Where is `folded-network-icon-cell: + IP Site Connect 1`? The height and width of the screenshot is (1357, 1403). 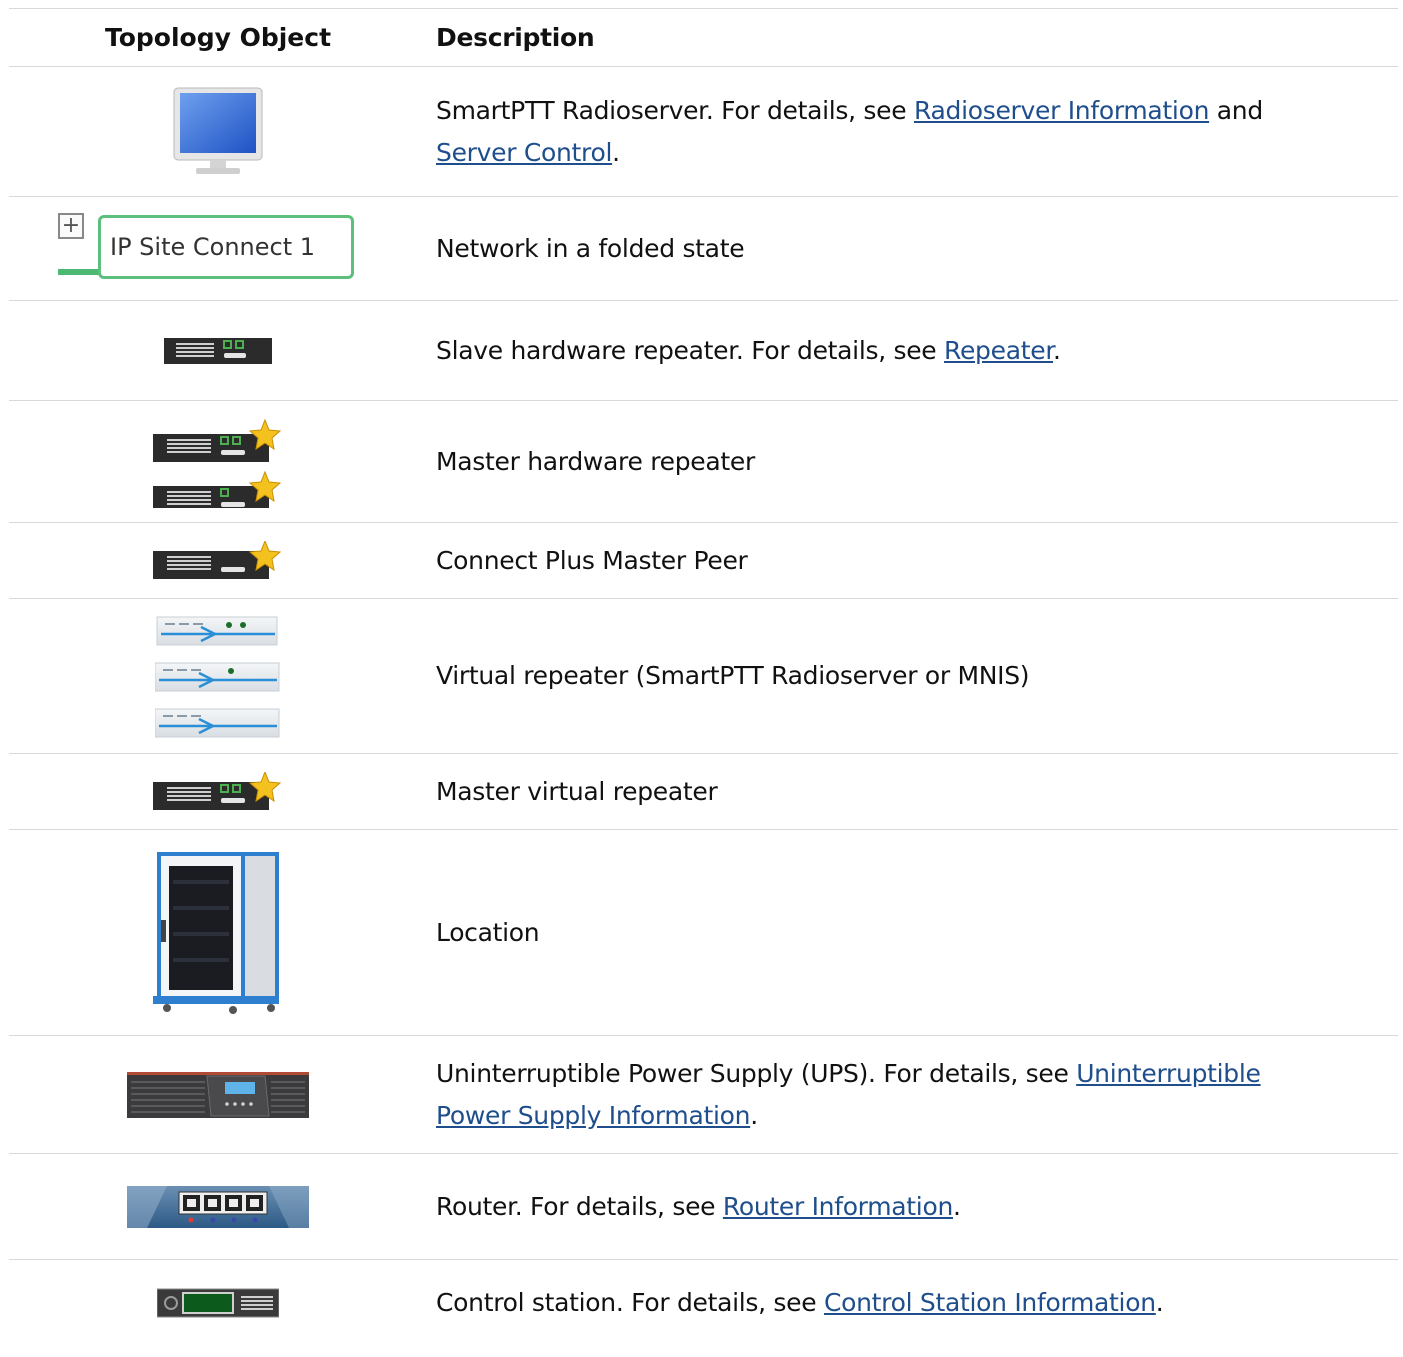 folded-network-icon-cell: + IP Site Connect 1 is located at coordinates (218, 248).